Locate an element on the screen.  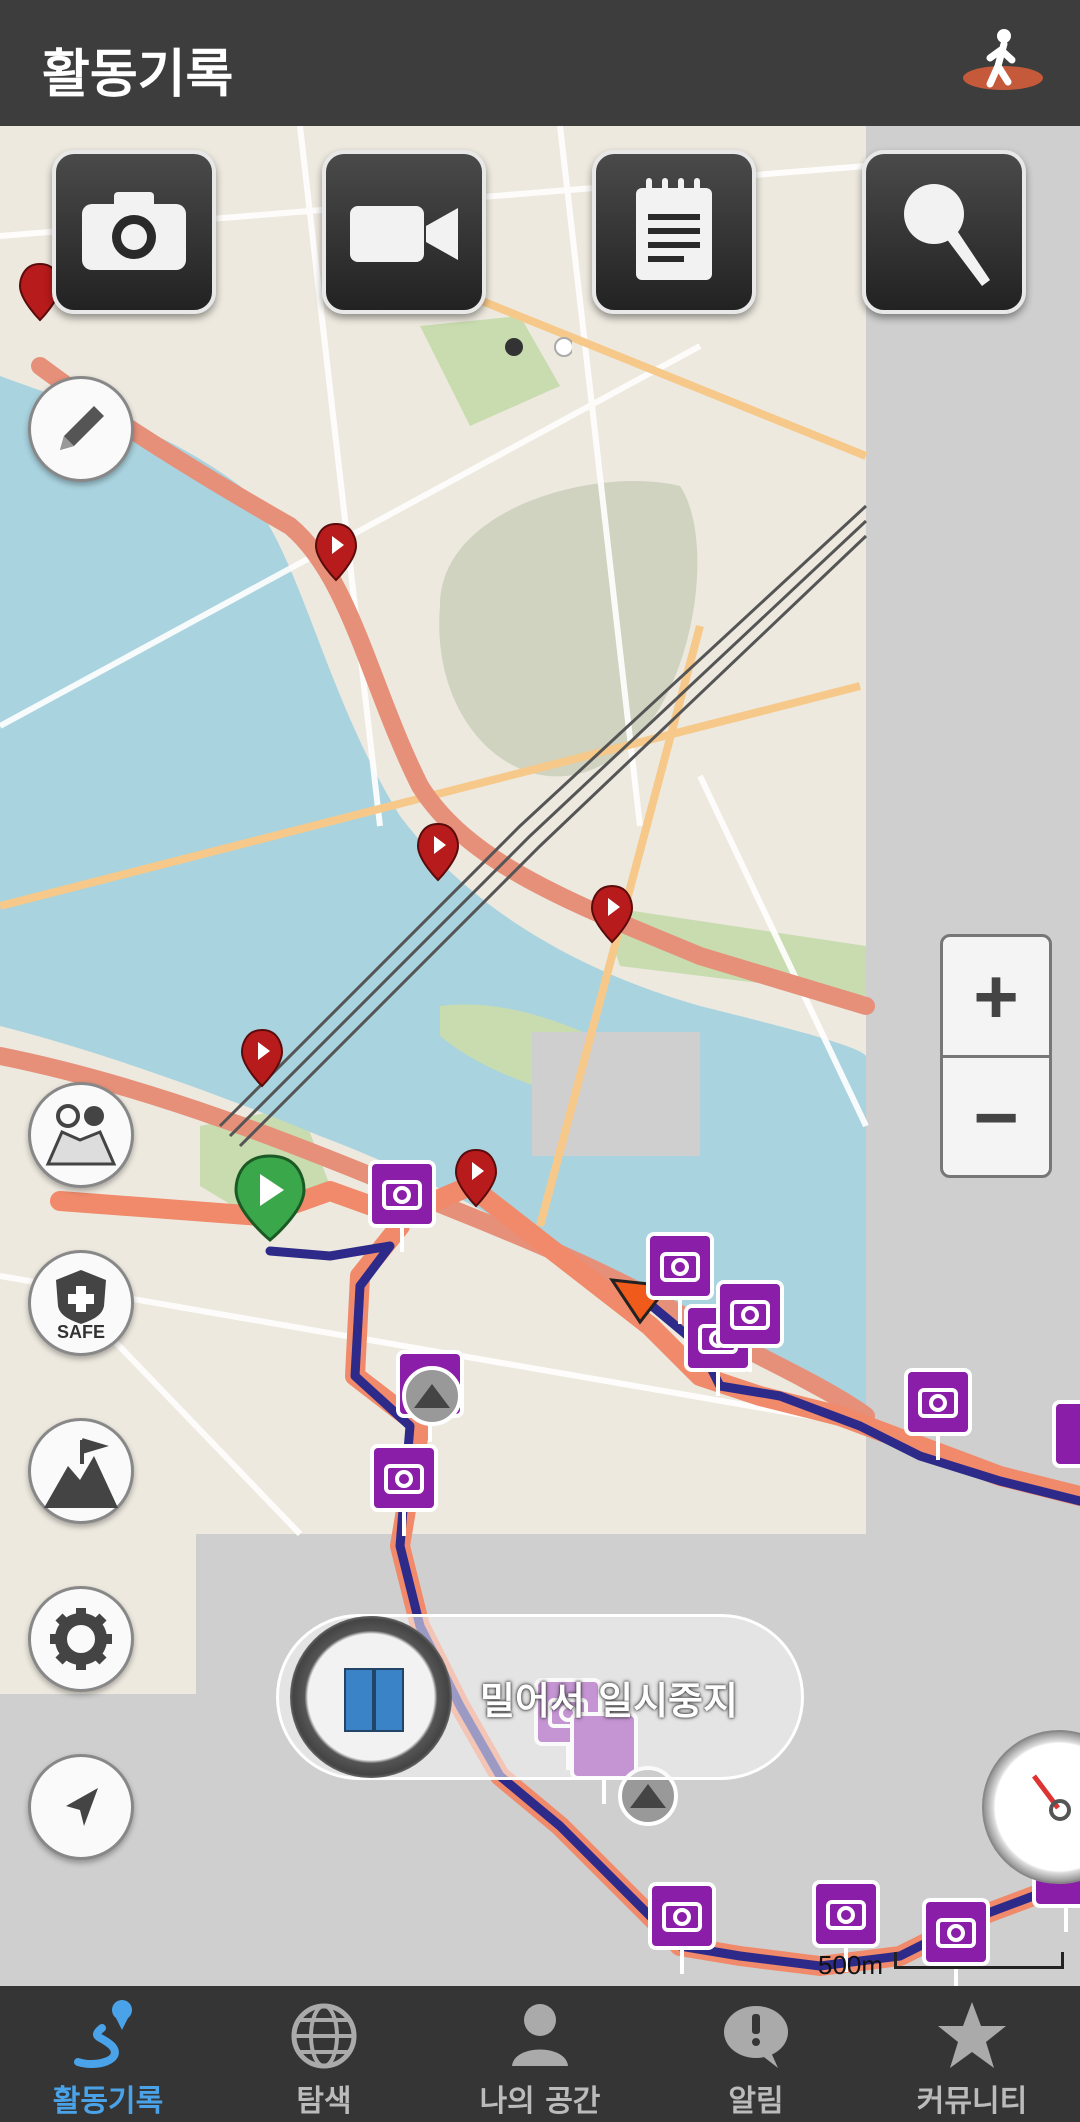
tab-label: 커뮤니티 is located at coordinates (972, 2101).